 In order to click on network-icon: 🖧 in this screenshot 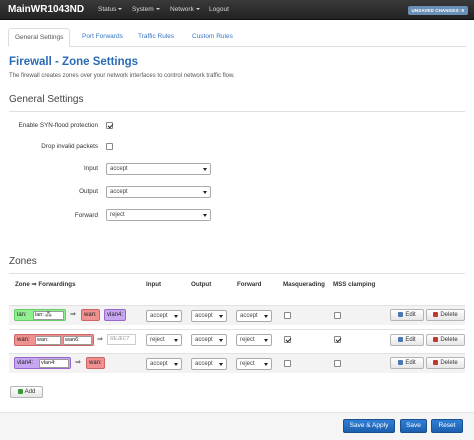, I will do `click(48, 315)`.